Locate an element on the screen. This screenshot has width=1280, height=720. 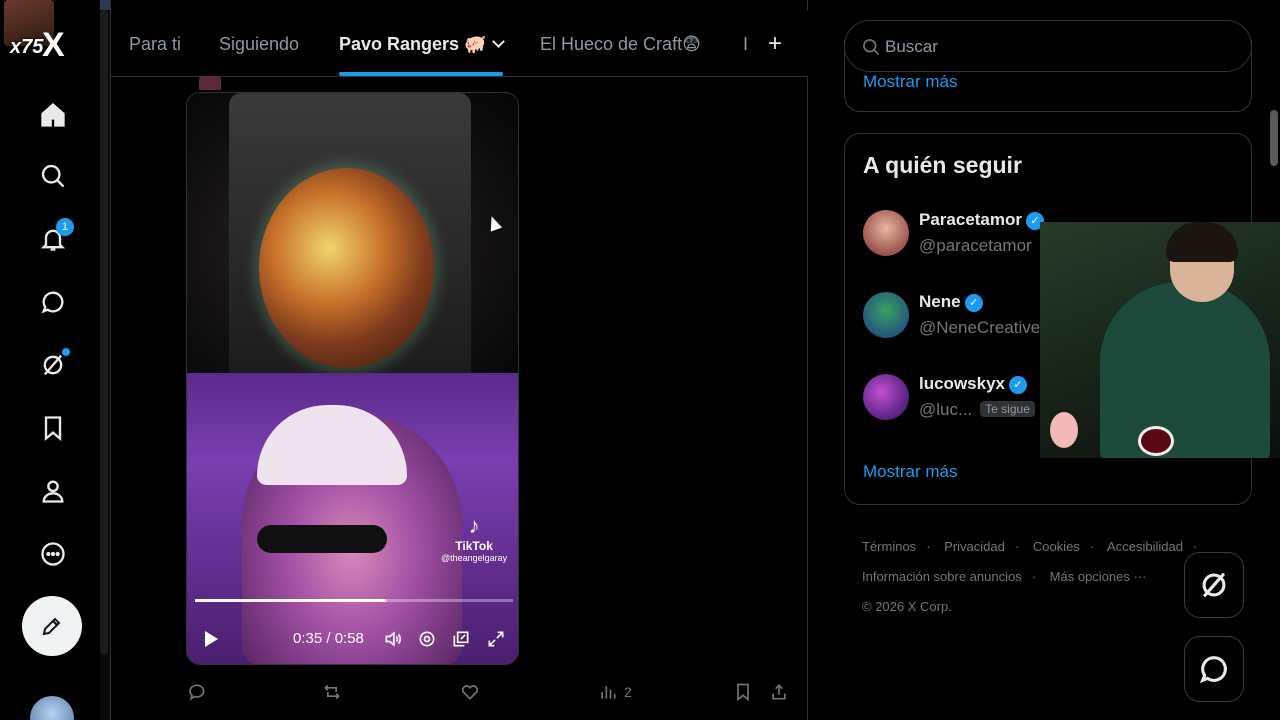
tiktok-watermark: ♪ TikTok @theangelgaray is located at coordinates (474, 538).